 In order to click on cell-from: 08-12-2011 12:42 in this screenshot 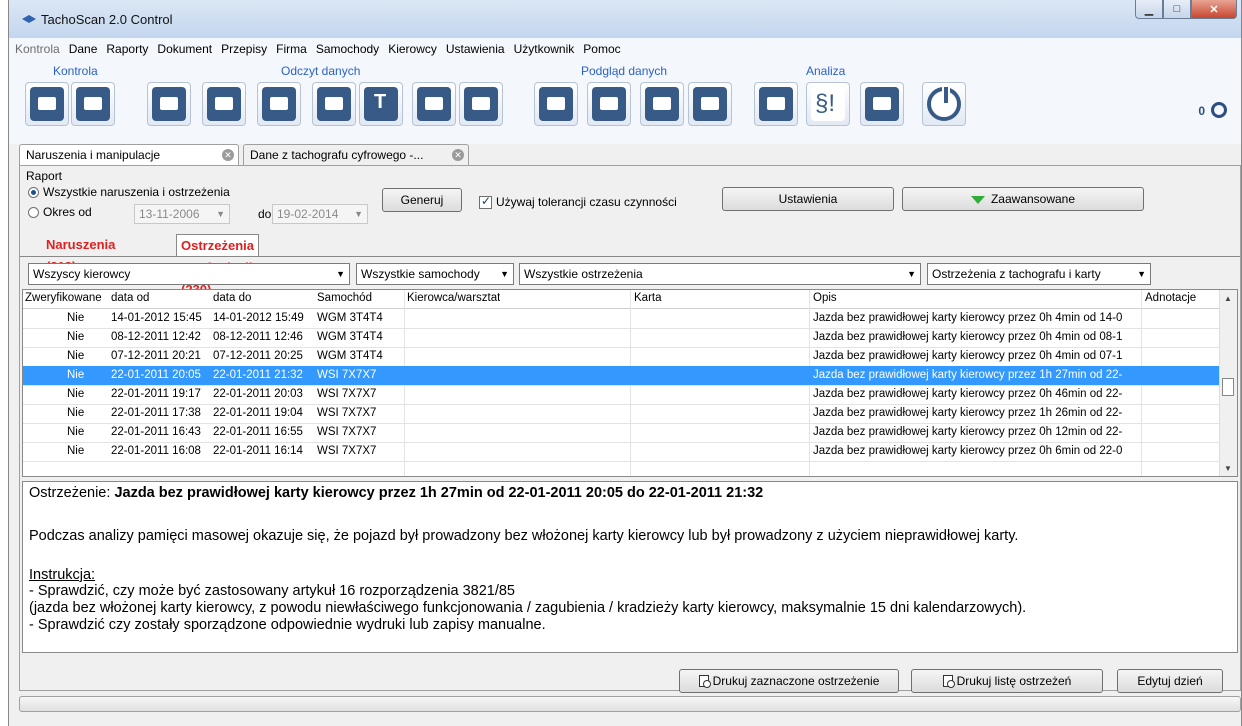, I will do `click(156, 337)`.